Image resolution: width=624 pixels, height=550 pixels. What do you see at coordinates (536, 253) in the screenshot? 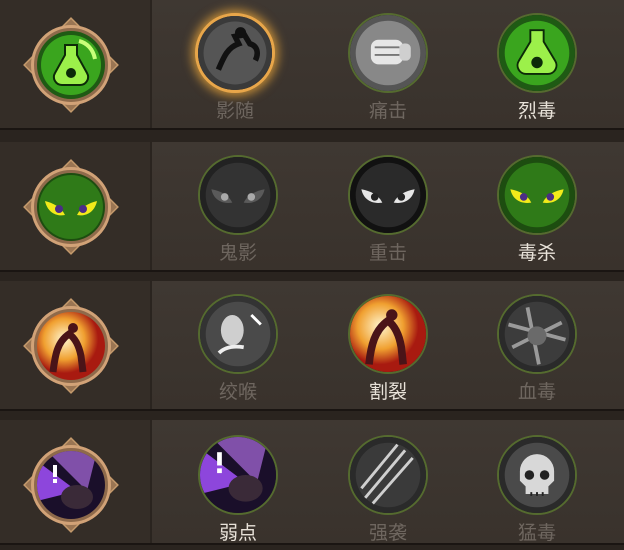
I see `skill-label: 毒杀` at bounding box center [536, 253].